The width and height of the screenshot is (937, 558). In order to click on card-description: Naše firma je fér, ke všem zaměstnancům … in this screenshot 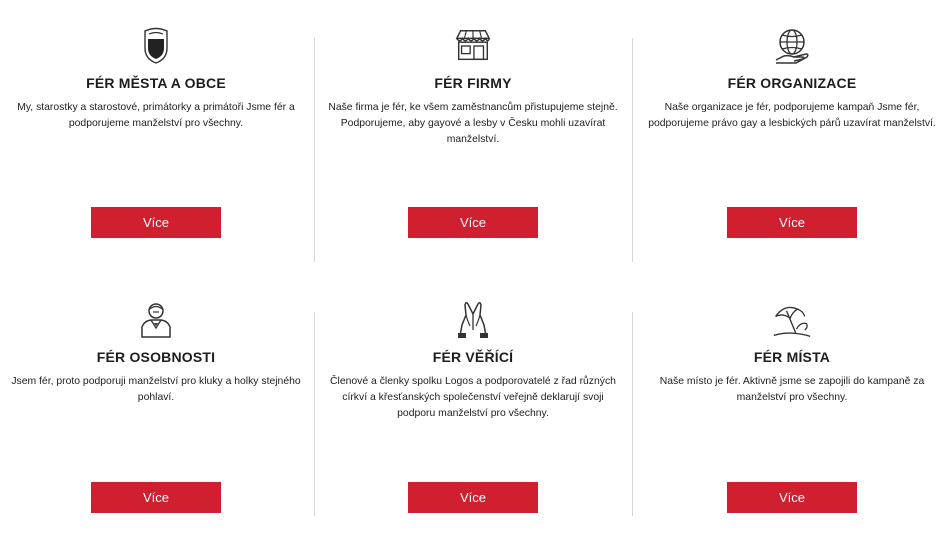, I will do `click(473, 123)`.